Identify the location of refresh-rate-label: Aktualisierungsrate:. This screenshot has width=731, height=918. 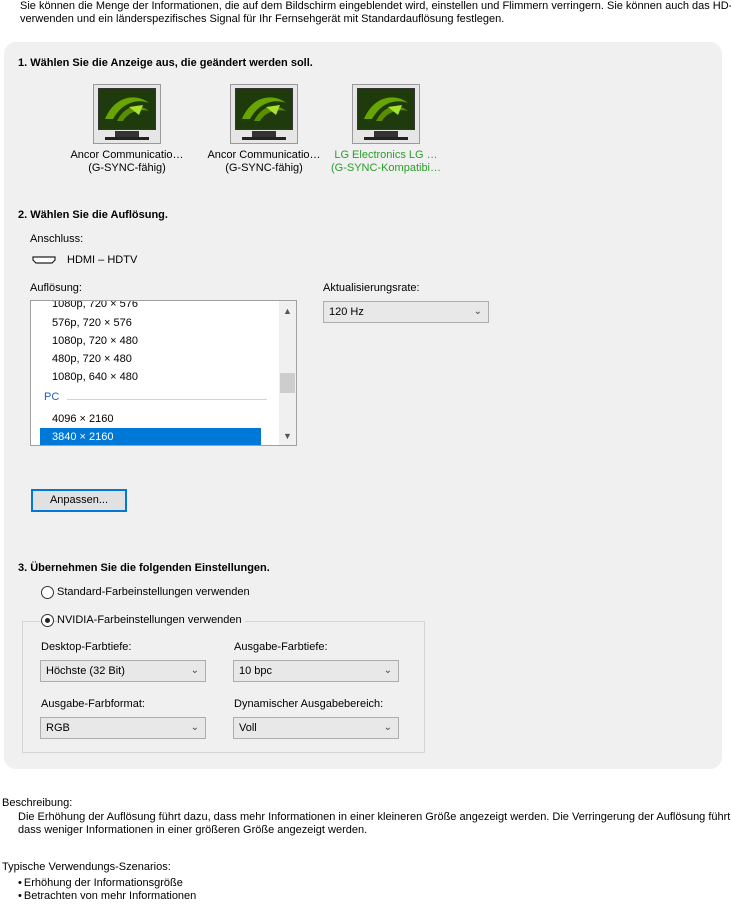
(371, 288).